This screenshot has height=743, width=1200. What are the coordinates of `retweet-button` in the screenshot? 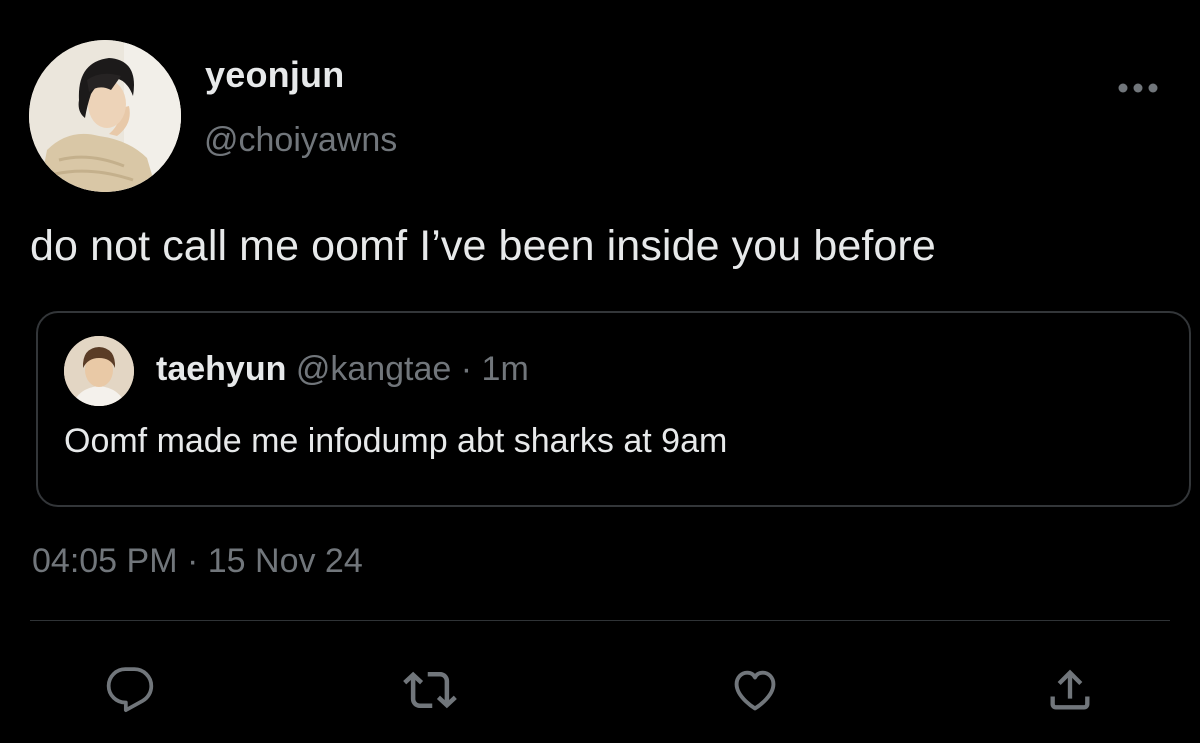 It's located at (430, 690).